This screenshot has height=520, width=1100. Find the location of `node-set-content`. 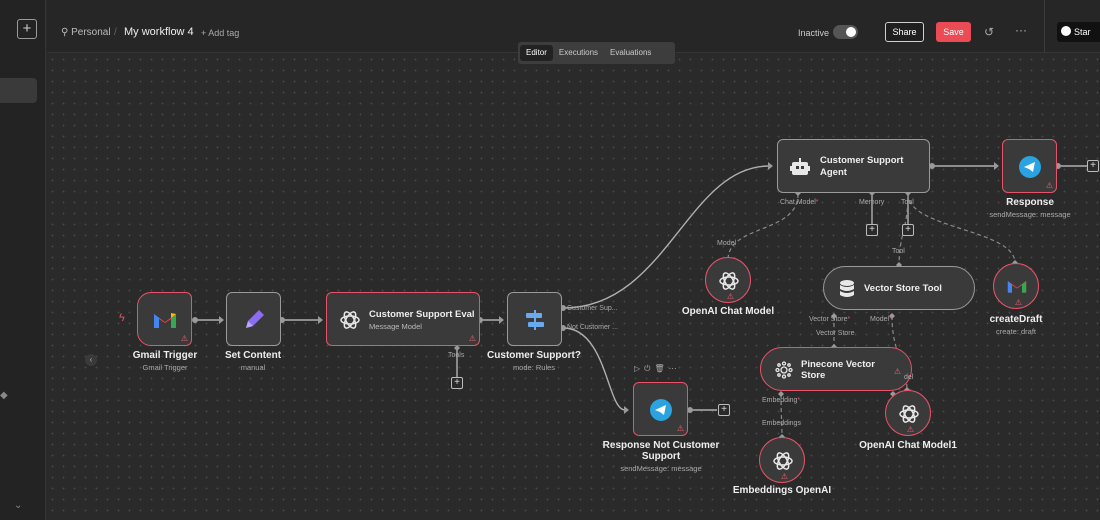

node-set-content is located at coordinates (253, 319).